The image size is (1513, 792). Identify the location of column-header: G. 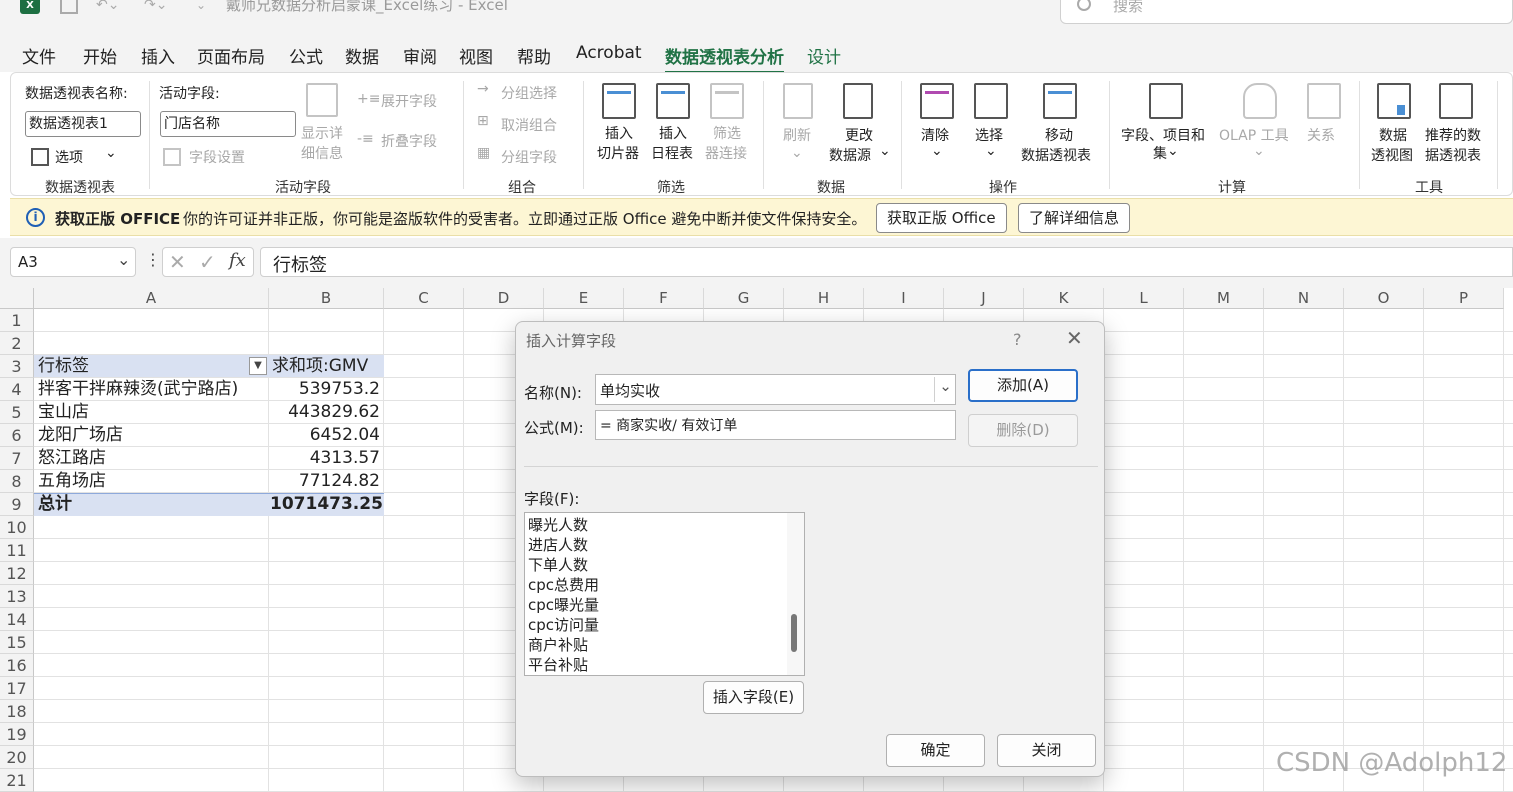
(744, 298).